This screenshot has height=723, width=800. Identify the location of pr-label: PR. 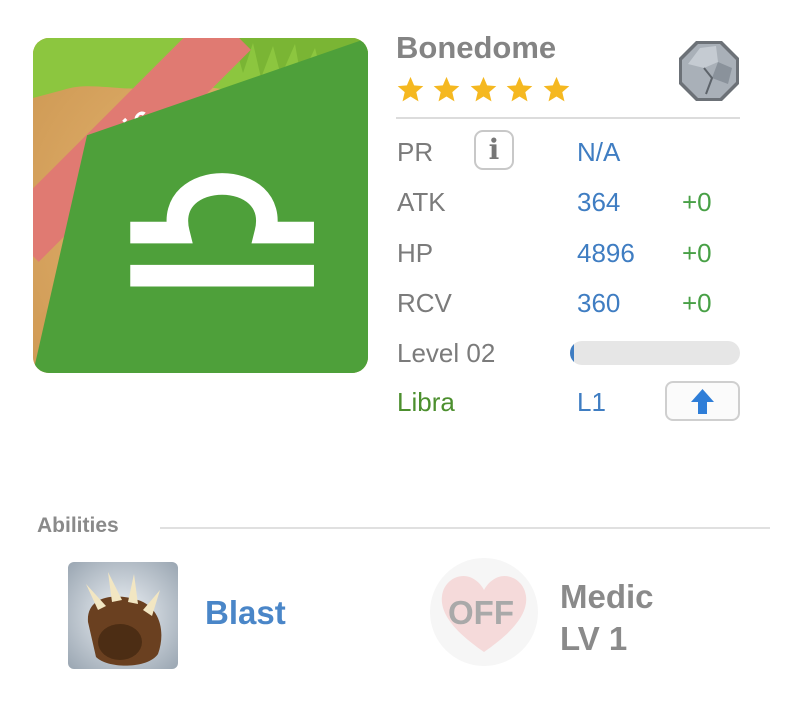
(415, 152).